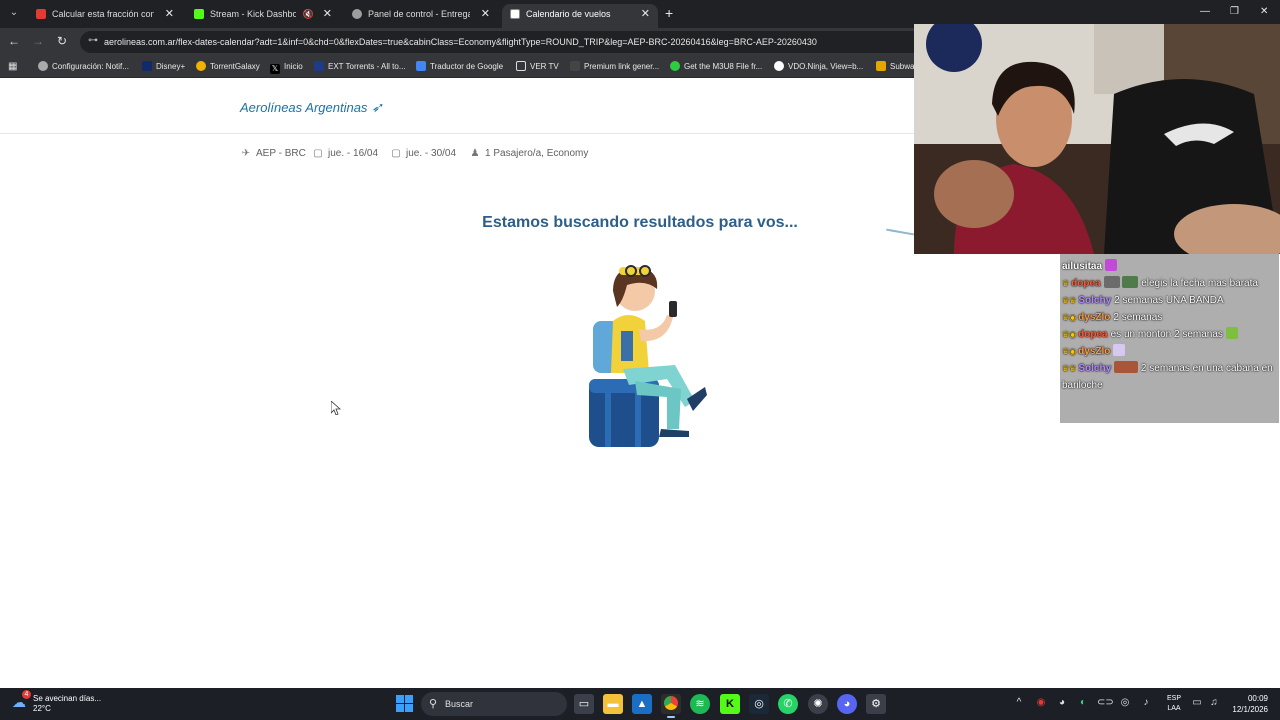  Describe the element at coordinates (671, 706) in the screenshot. I see `chrome-icon` at that location.